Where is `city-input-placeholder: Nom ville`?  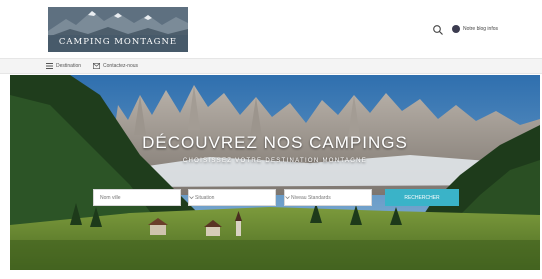 city-input-placeholder: Nom ville is located at coordinates (110, 197).